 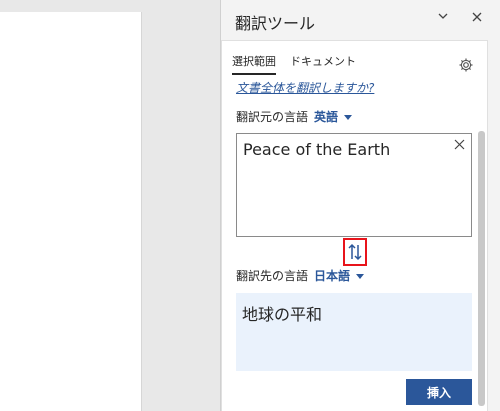 I want to click on target-language-value: 日本語, so click(x=332, y=276).